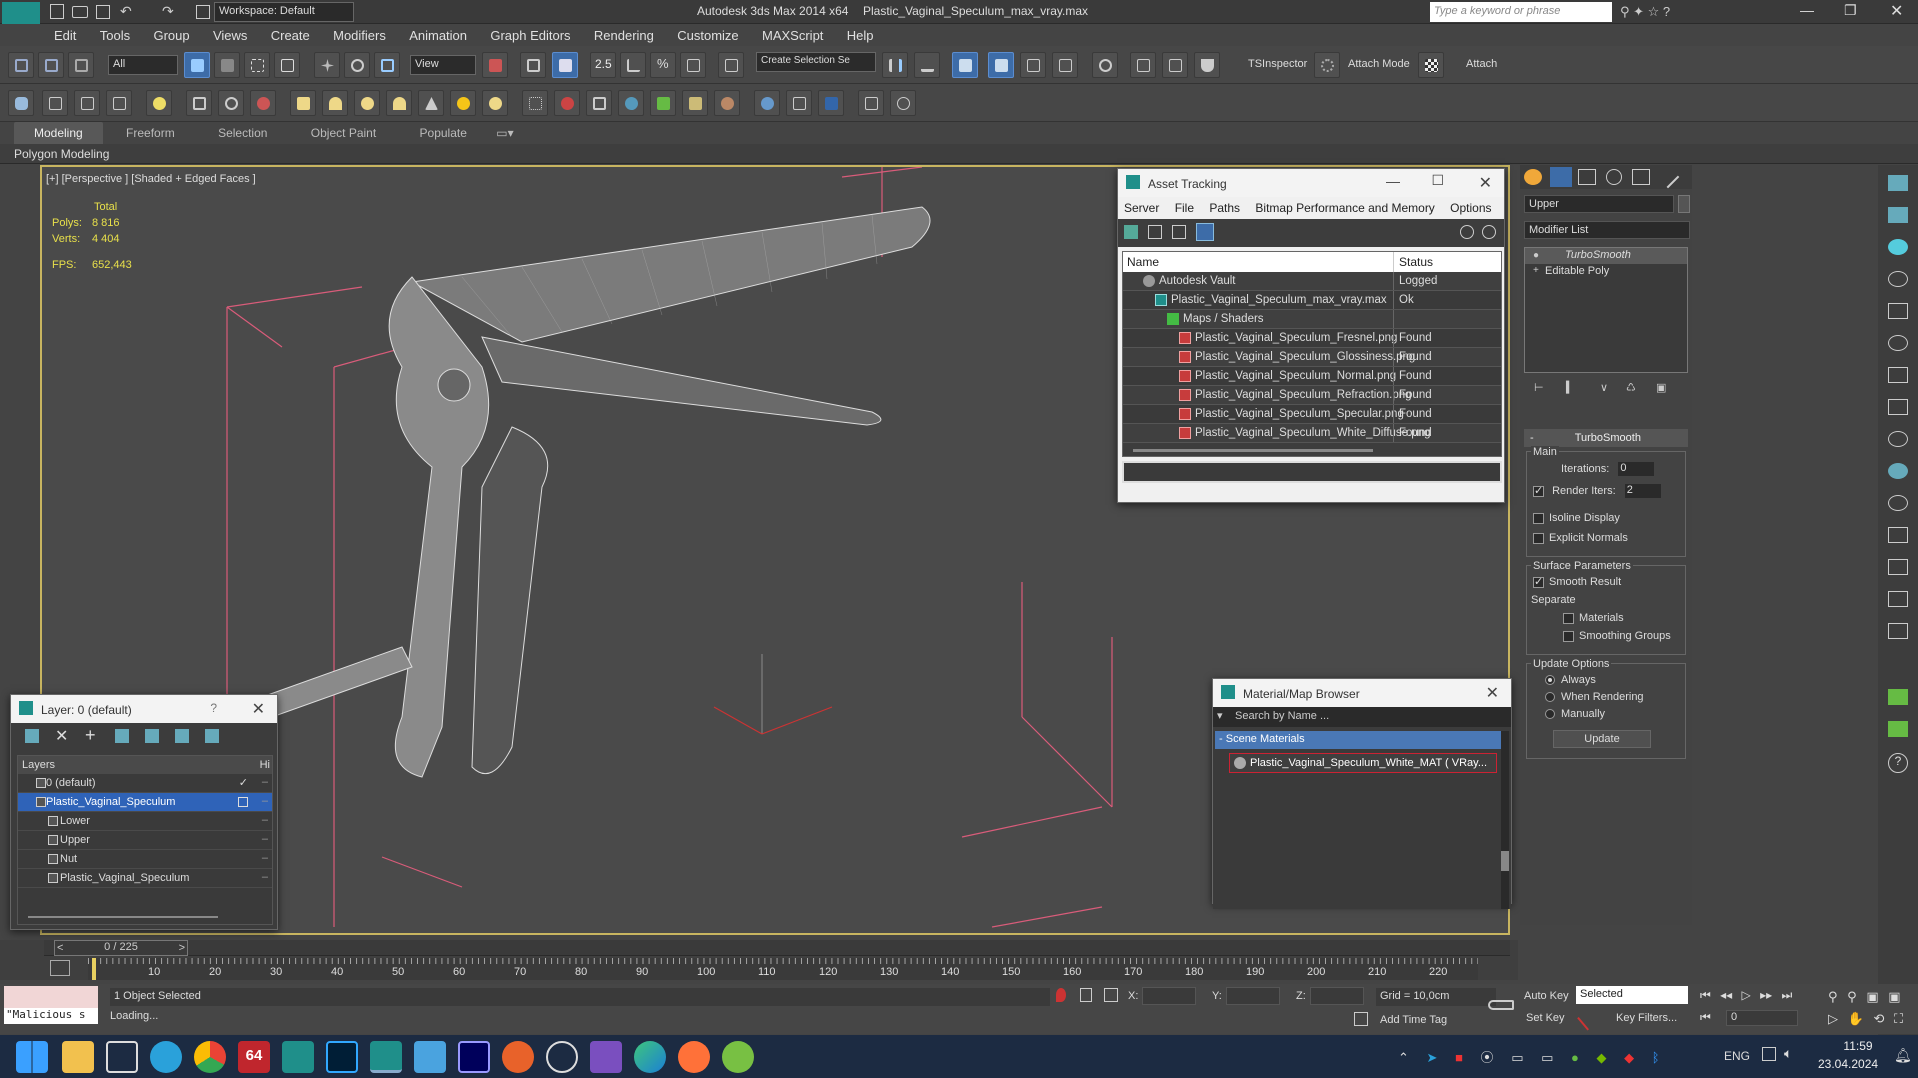  Describe the element at coordinates (860, 35) in the screenshot. I see `menu-help: Help` at that location.